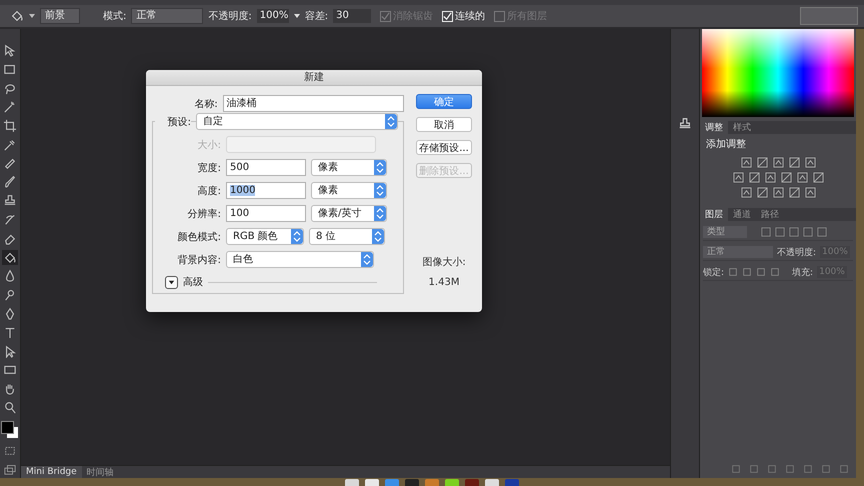 The image size is (864, 486). What do you see at coordinates (778, 73) in the screenshot?
I see `color-spectrum` at bounding box center [778, 73].